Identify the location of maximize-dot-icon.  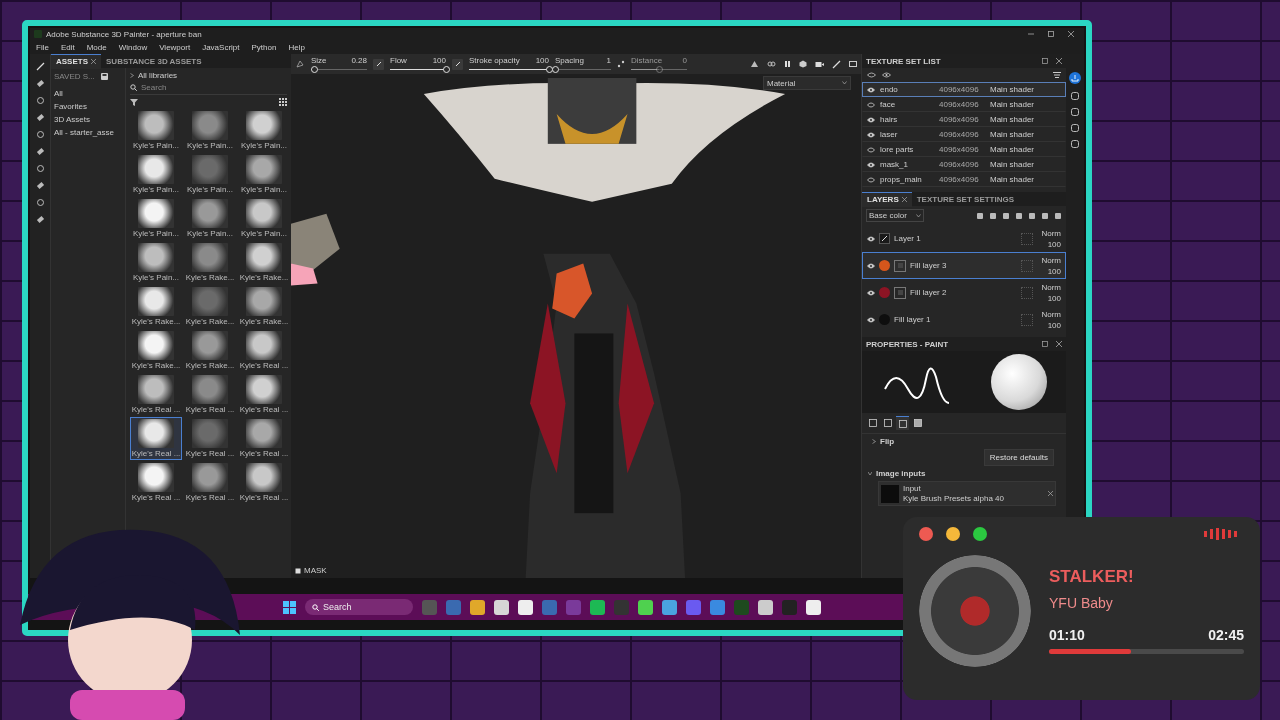
(980, 534).